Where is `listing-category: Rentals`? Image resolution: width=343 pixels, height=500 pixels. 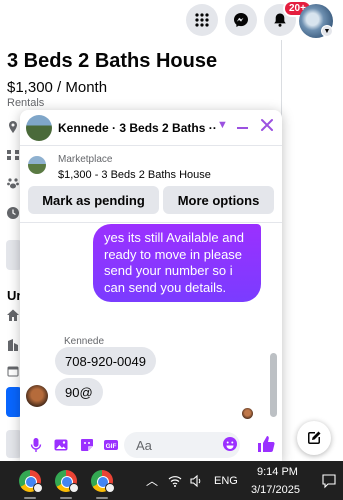 listing-category: Rentals is located at coordinates (26, 103).